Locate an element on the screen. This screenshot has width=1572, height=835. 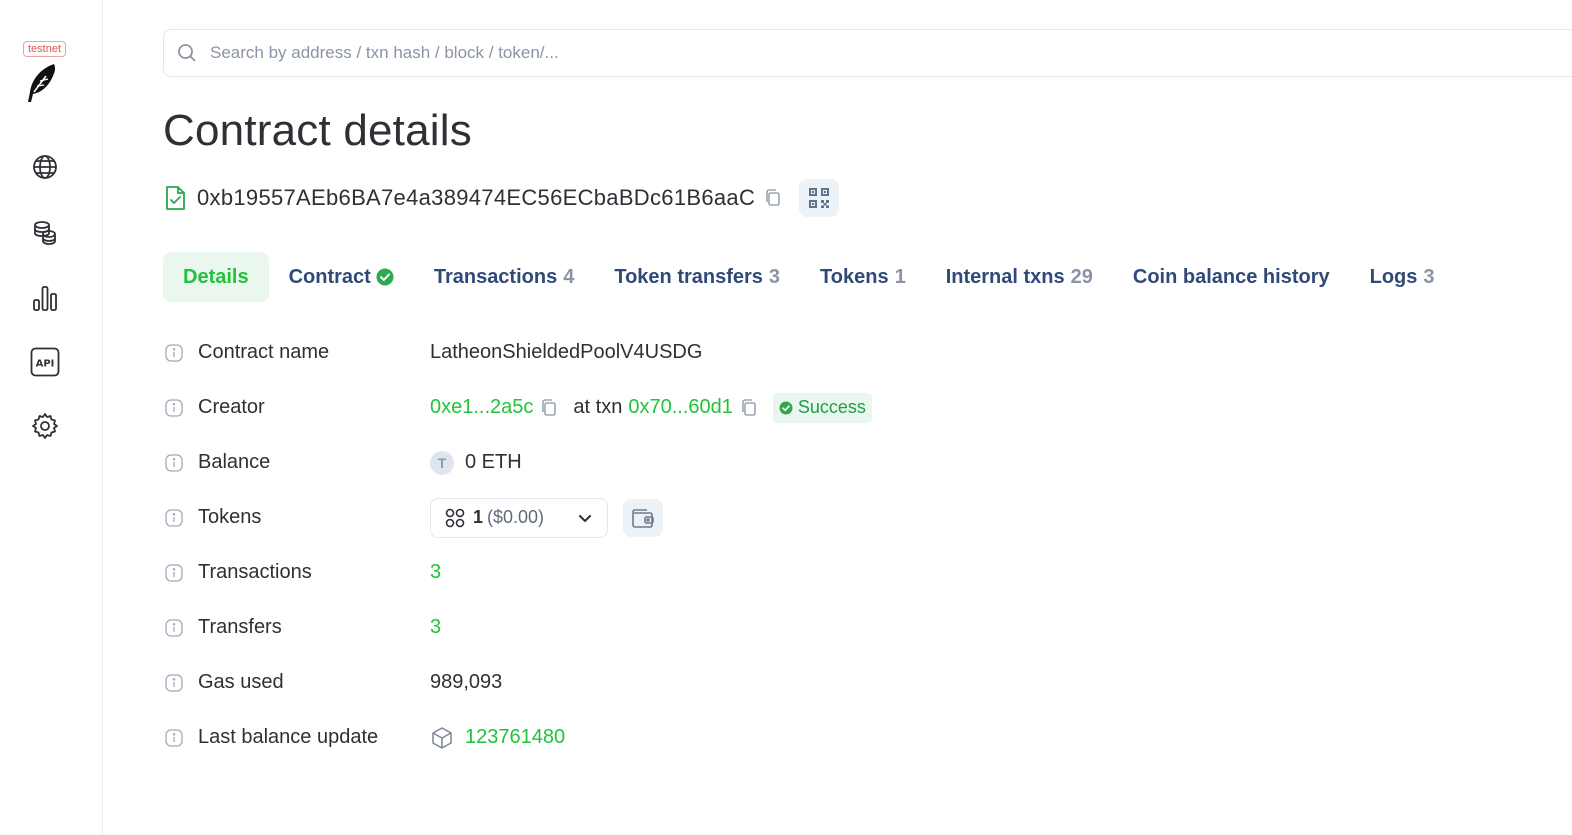
globe-icon is located at coordinates (45, 167).